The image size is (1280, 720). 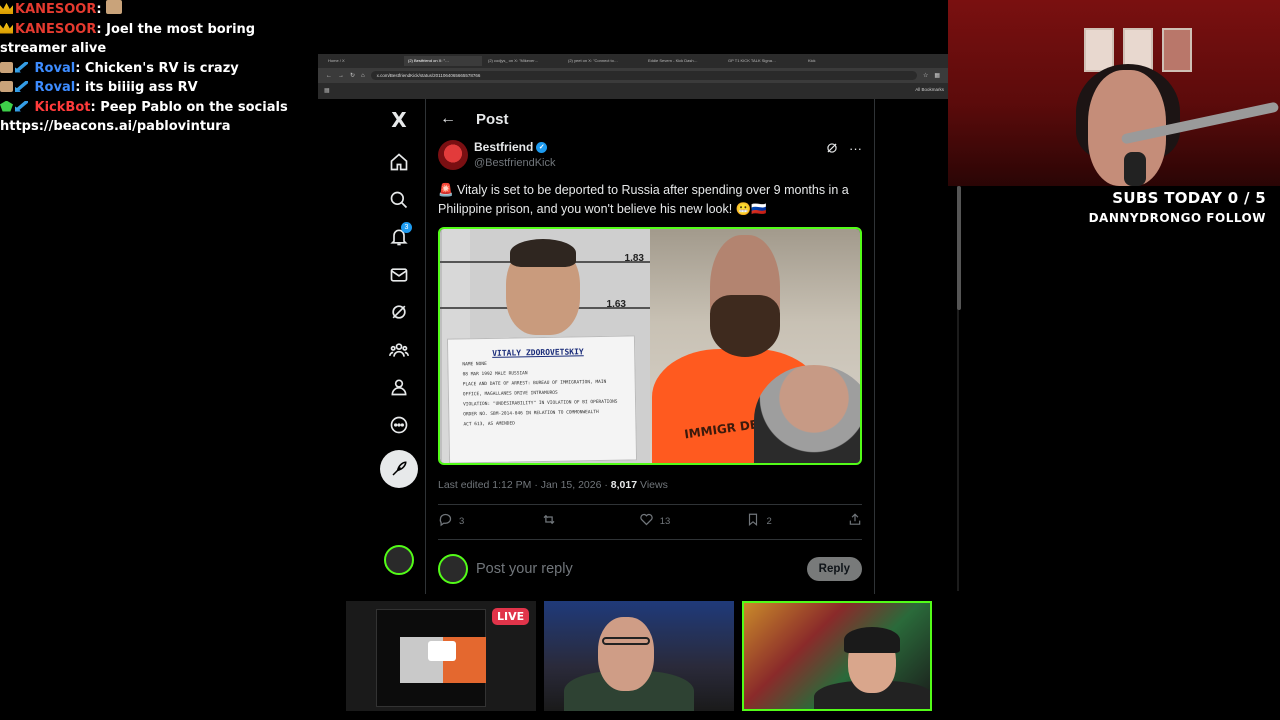 What do you see at coordinates (399, 275) in the screenshot?
I see `mail-icon` at bounding box center [399, 275].